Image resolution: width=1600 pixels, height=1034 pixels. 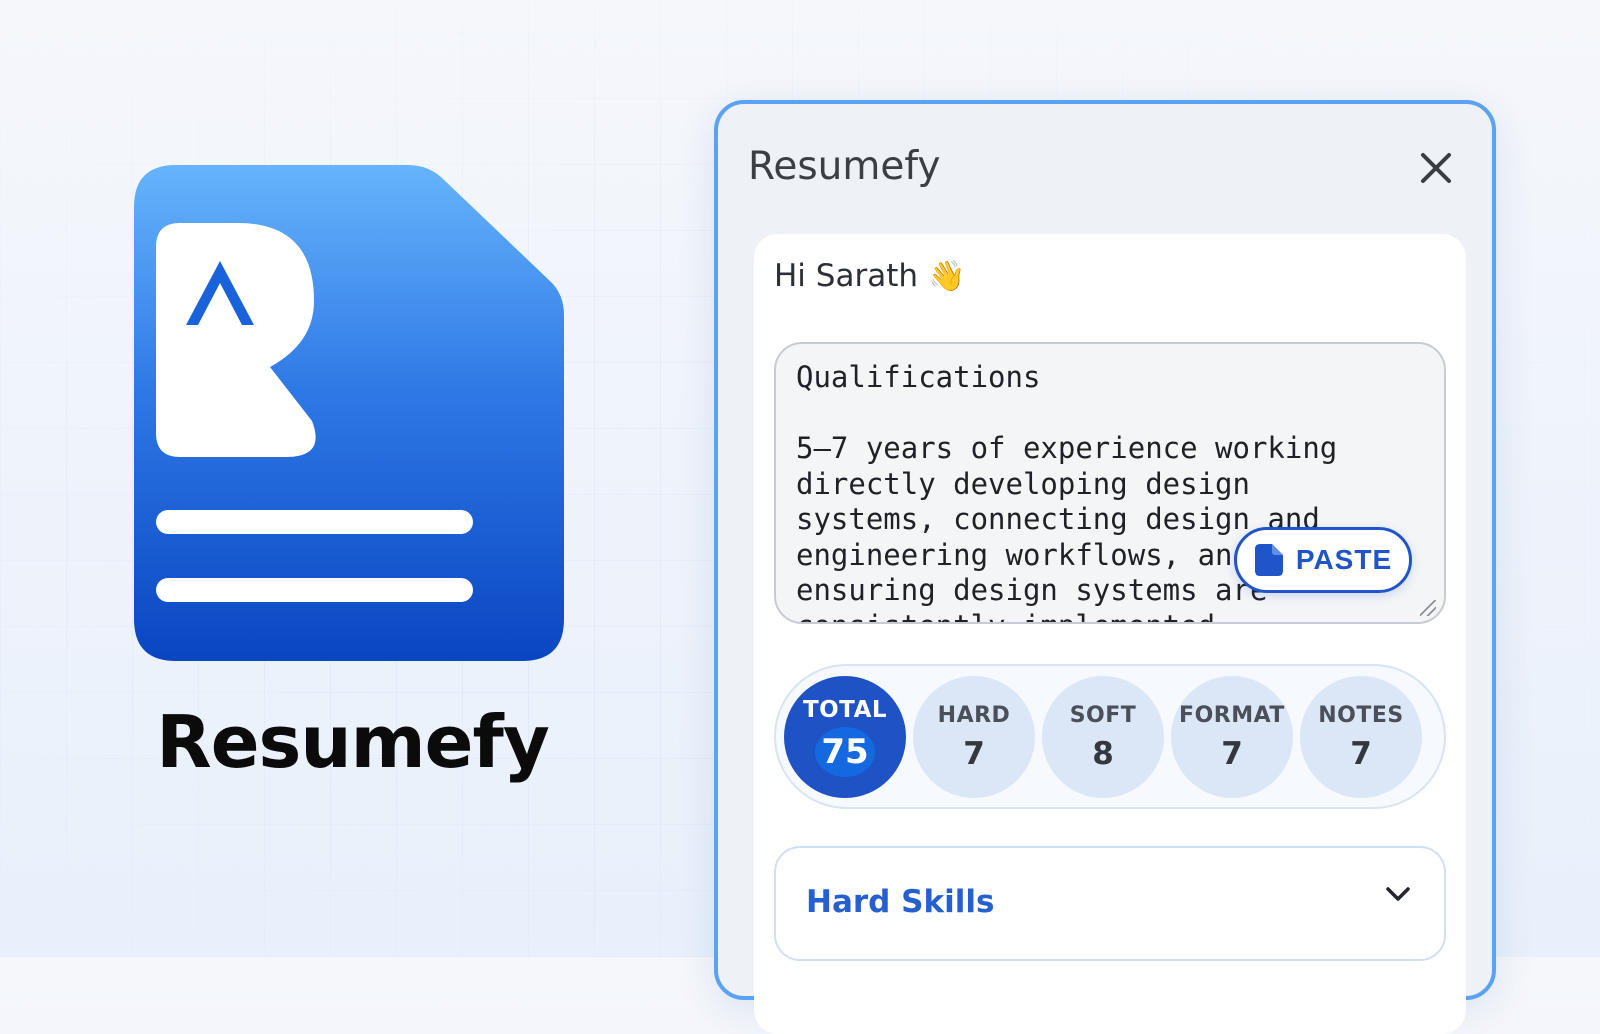 I want to click on close-button, so click(x=1436, y=168).